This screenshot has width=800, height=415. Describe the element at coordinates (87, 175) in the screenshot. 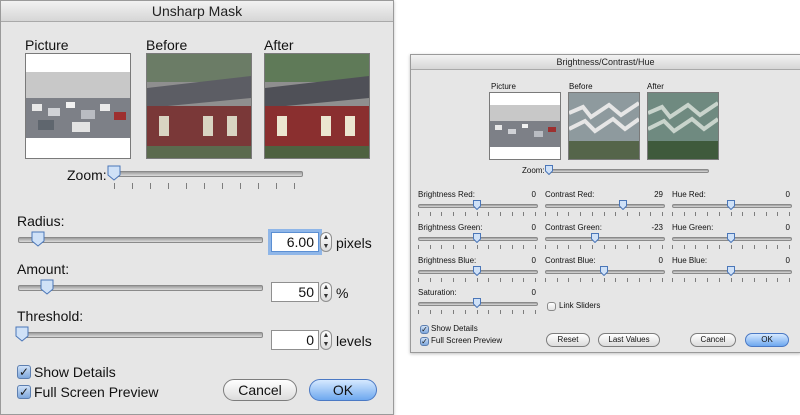

I see `zoom-label: Zoom:` at that location.